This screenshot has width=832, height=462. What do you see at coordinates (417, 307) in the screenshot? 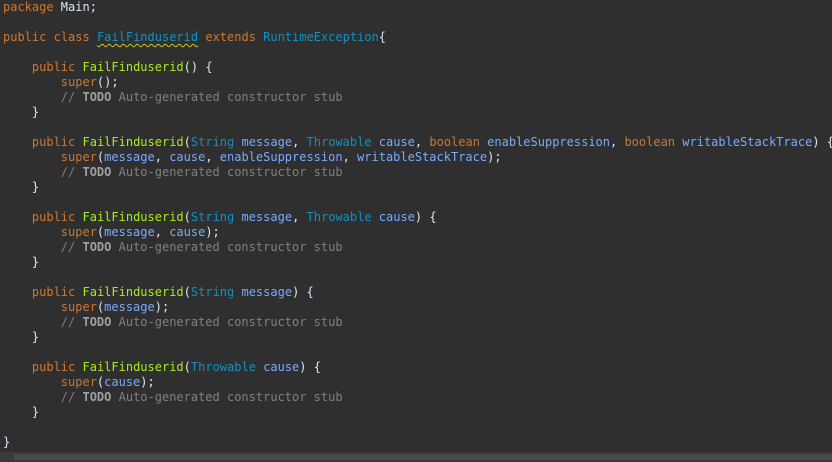
I see `code-line: super(message);` at bounding box center [417, 307].